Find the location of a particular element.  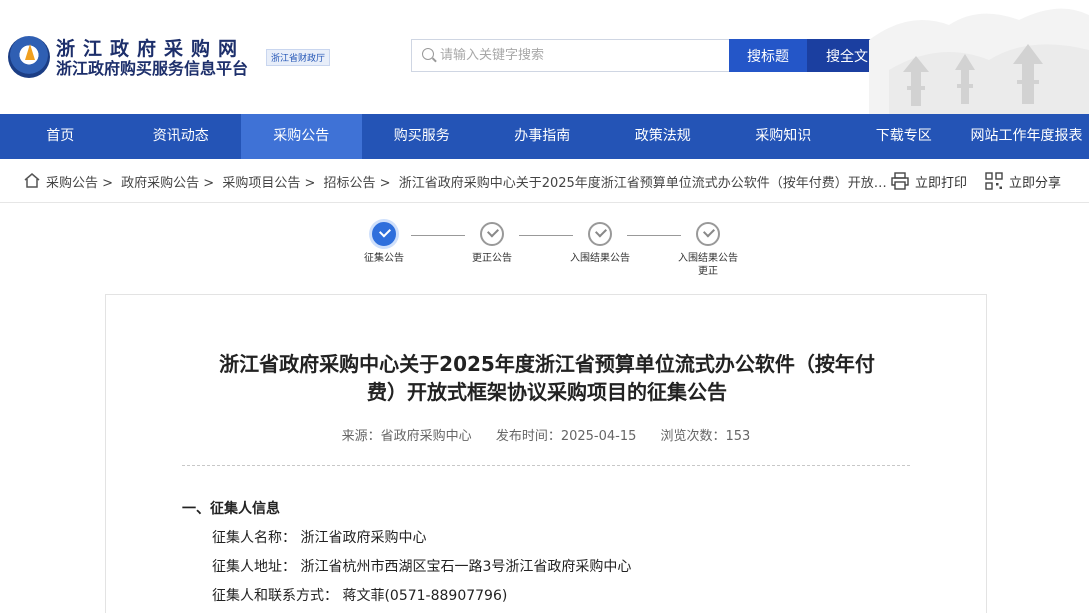

breadcrumb-item: 招标公告 > is located at coordinates (357, 183).